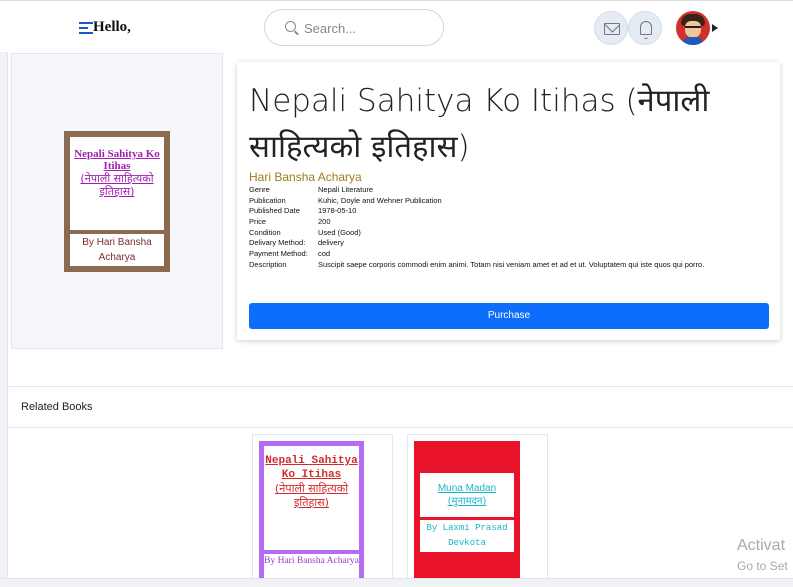 The height and width of the screenshot is (587, 793). Describe the element at coordinates (693, 28) in the screenshot. I see `avatar` at that location.